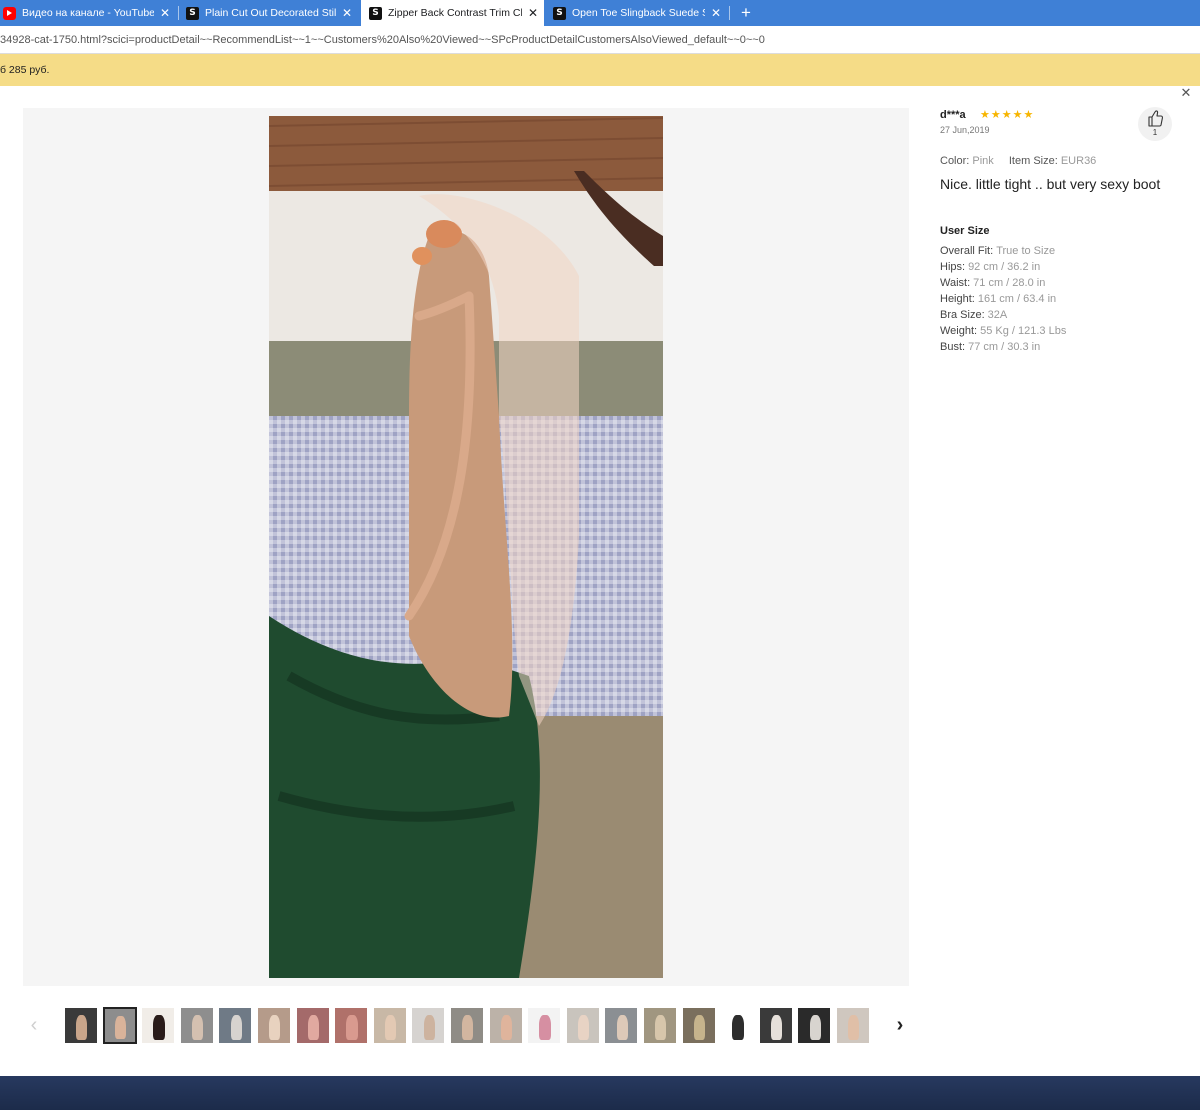  I want to click on tab-separator, so click(729, 13).